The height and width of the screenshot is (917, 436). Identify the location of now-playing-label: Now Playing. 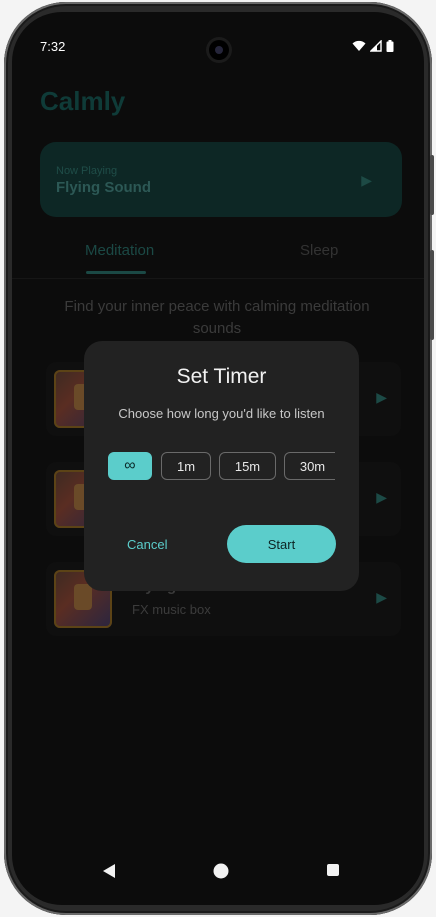
(87, 171).